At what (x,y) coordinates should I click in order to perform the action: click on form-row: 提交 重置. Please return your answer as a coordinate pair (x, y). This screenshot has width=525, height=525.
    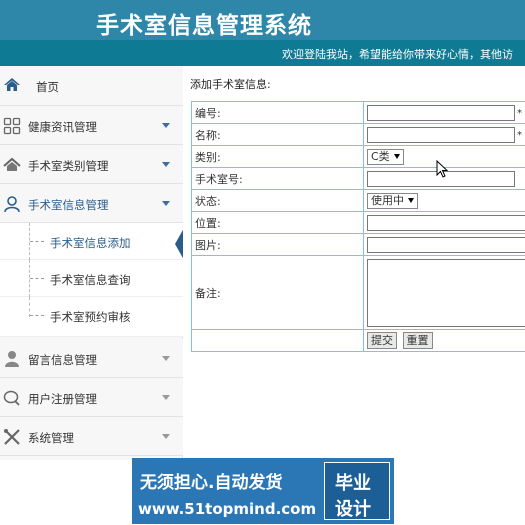
    Looking at the image, I should click on (358, 340).